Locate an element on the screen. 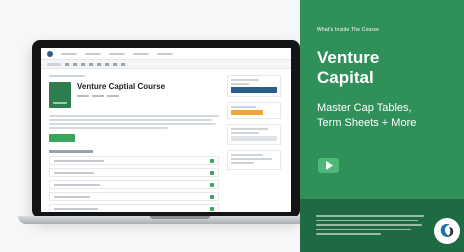 This screenshot has height=252, width=464. play-icon is located at coordinates (329, 165).